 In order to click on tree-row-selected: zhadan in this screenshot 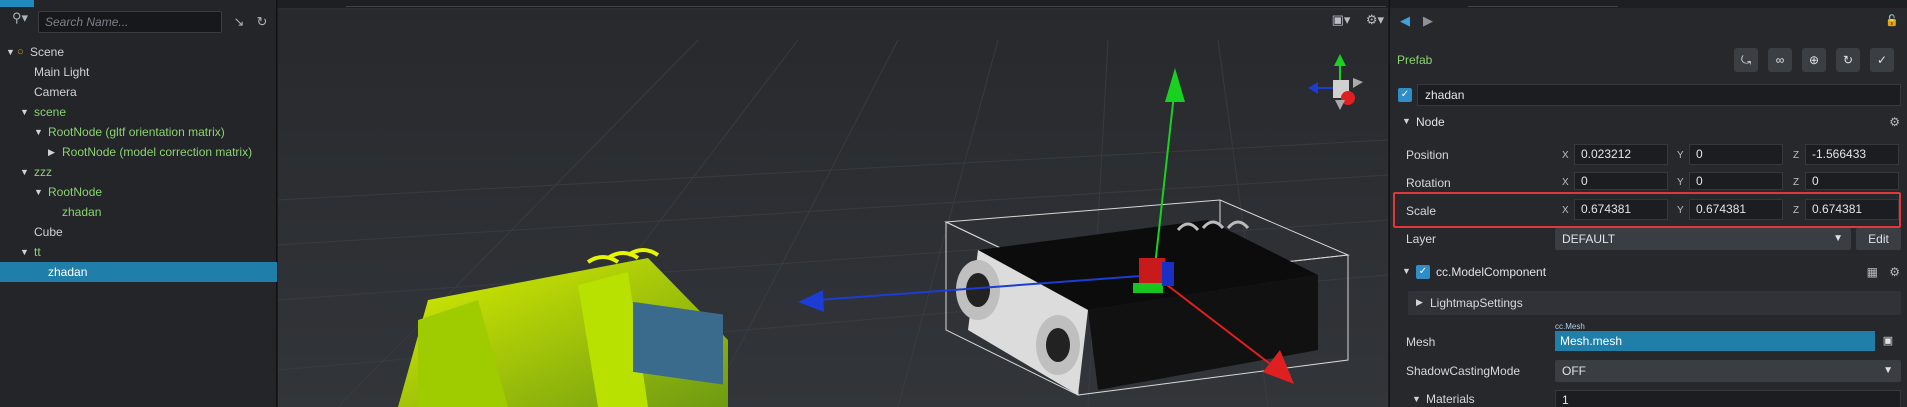, I will do `click(138, 272)`.